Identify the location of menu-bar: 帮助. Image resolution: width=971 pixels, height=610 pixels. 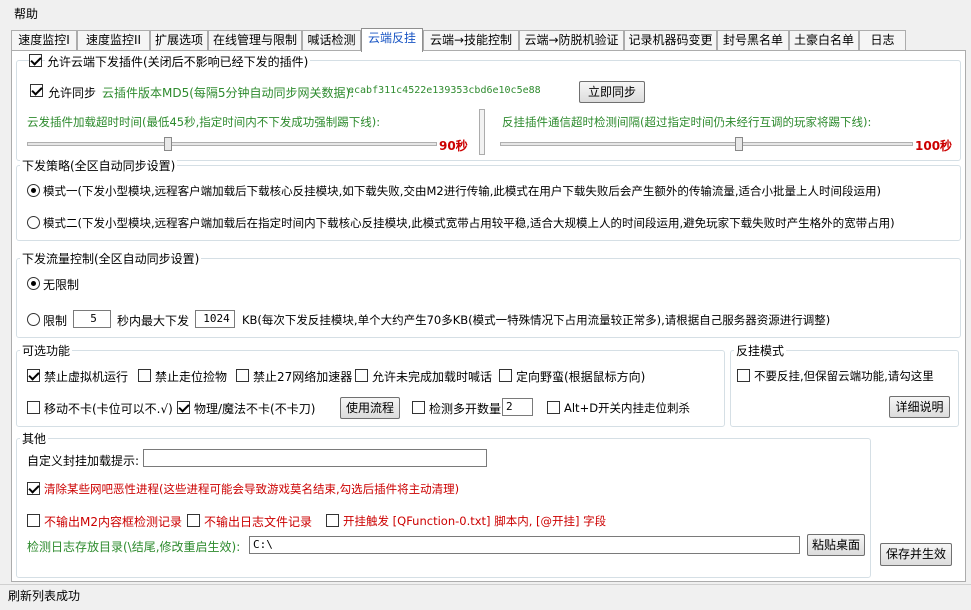
(485, 12).